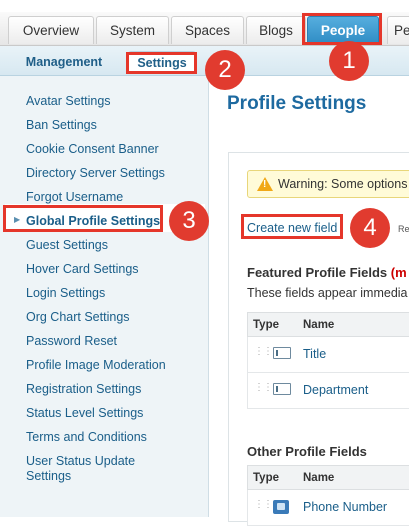 The image size is (409, 526). Describe the element at coordinates (204, 6) in the screenshot. I see `top-strip` at that location.